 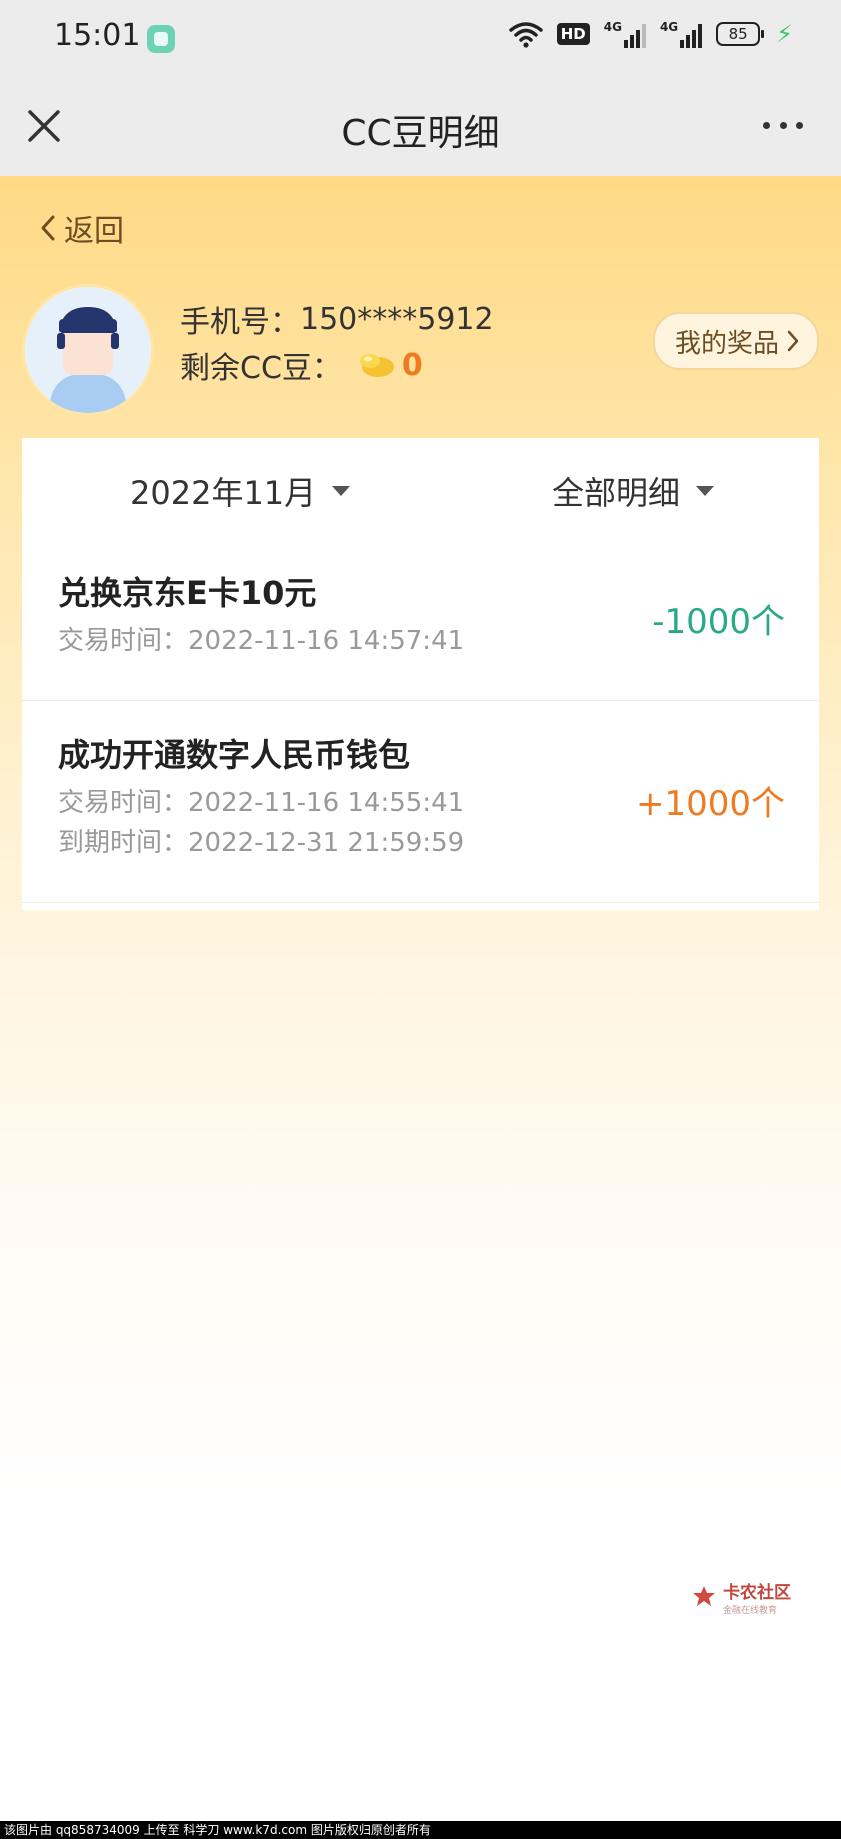 What do you see at coordinates (625, 34) in the screenshot?
I see `signal-icon: 4G` at bounding box center [625, 34].